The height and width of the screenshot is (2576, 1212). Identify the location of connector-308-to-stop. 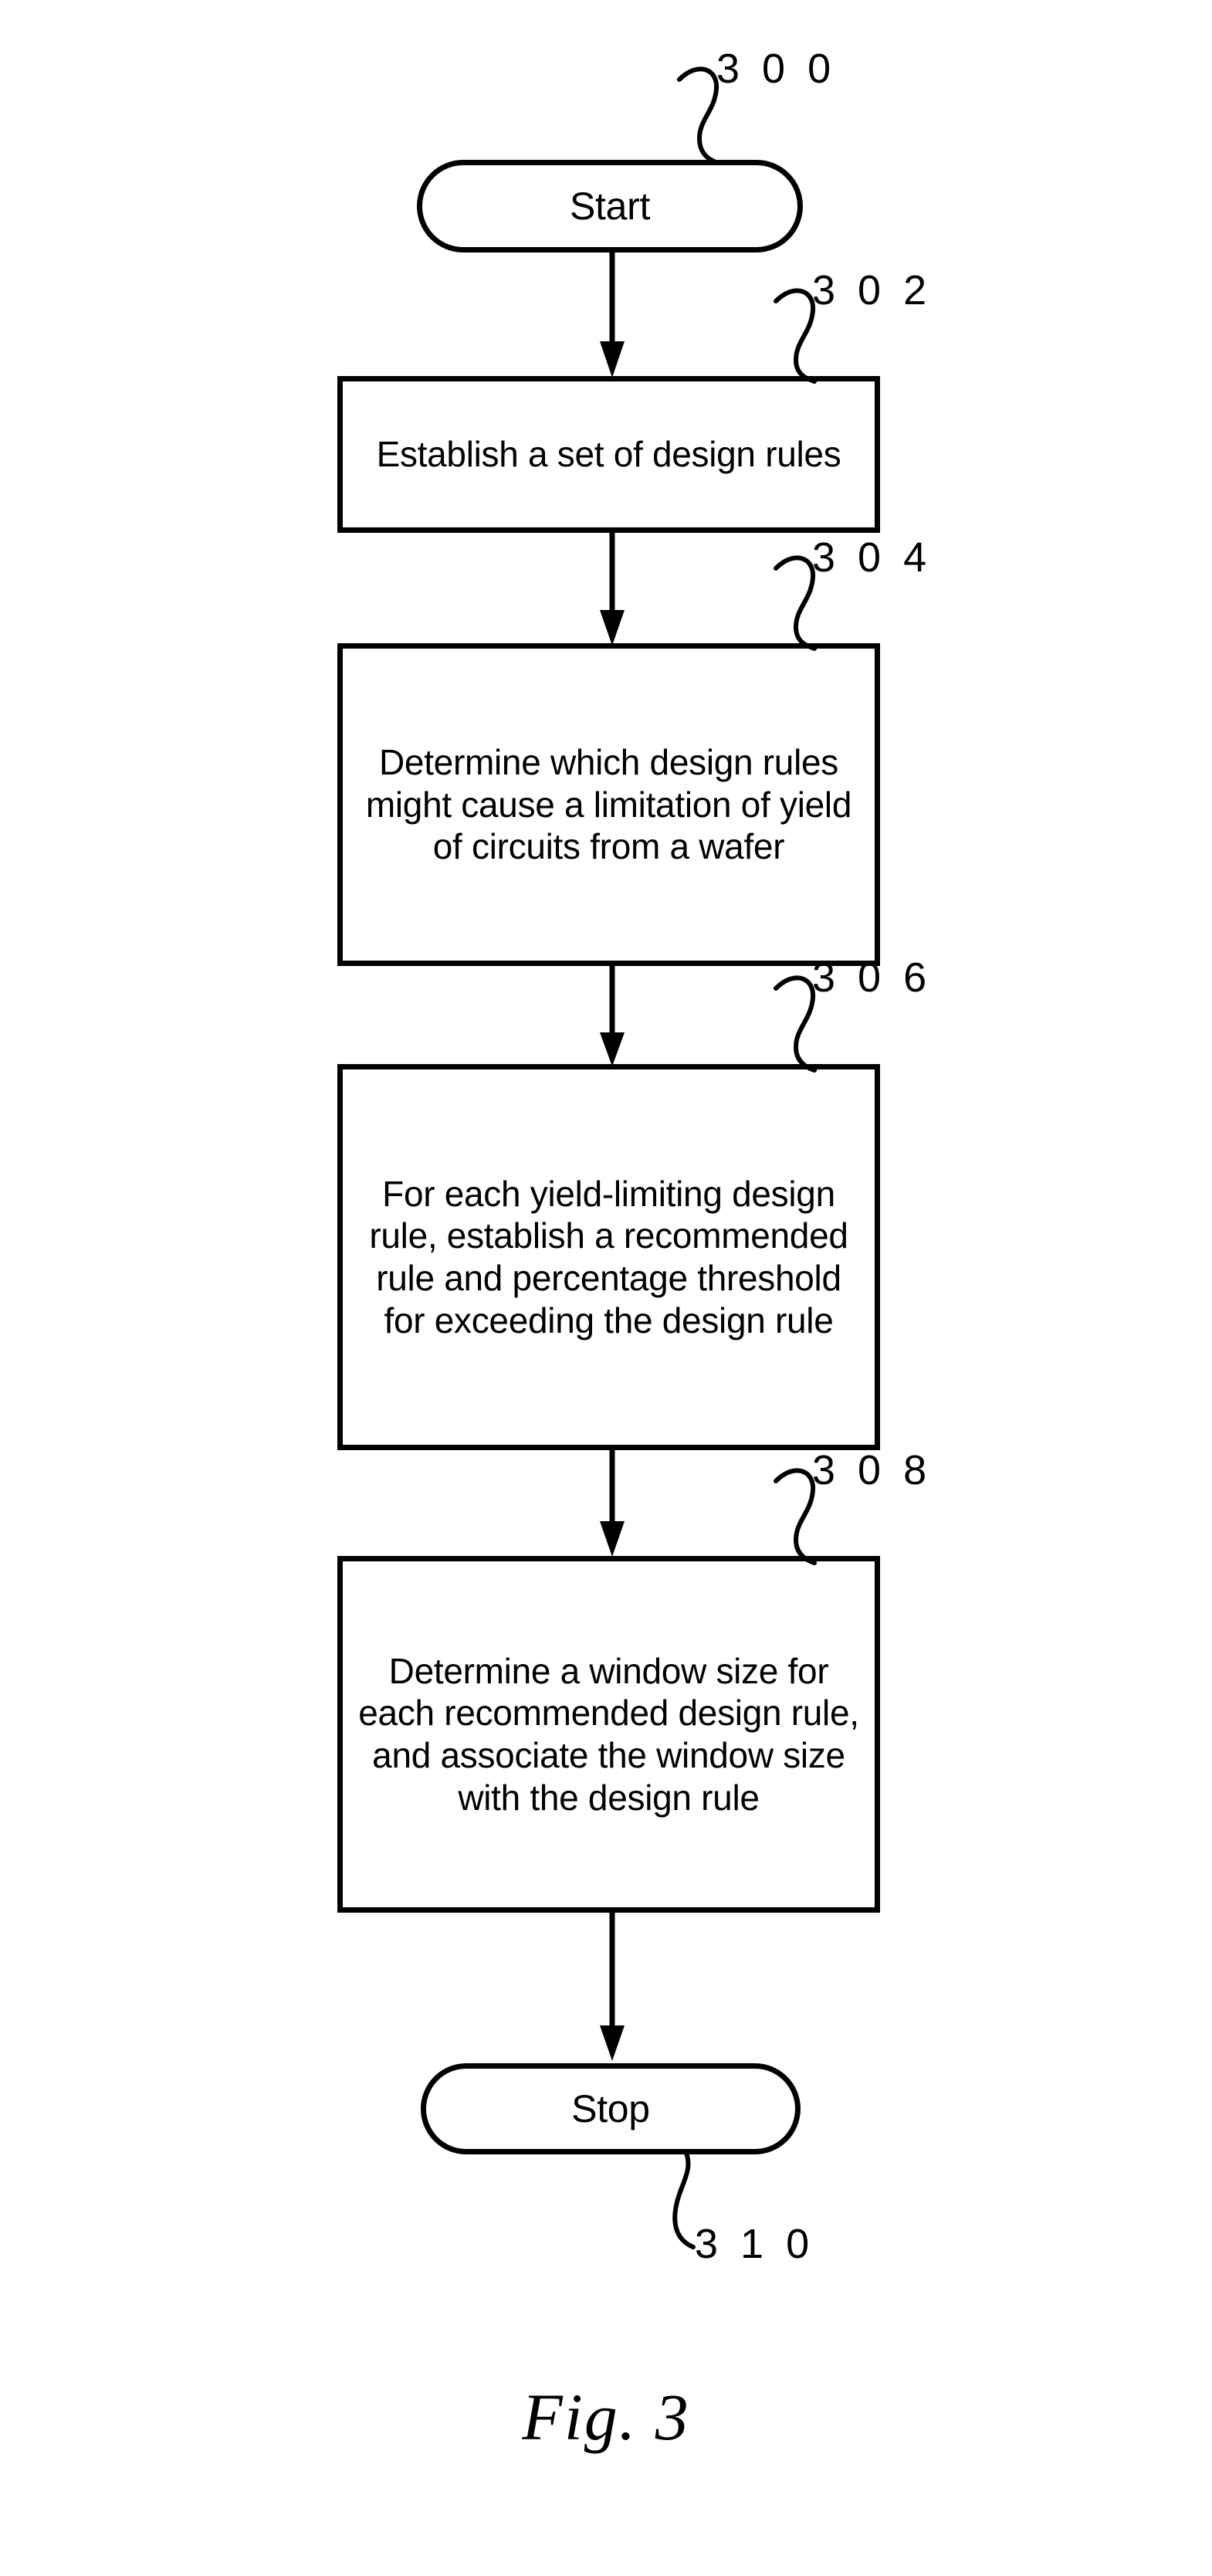
(612, 1987).